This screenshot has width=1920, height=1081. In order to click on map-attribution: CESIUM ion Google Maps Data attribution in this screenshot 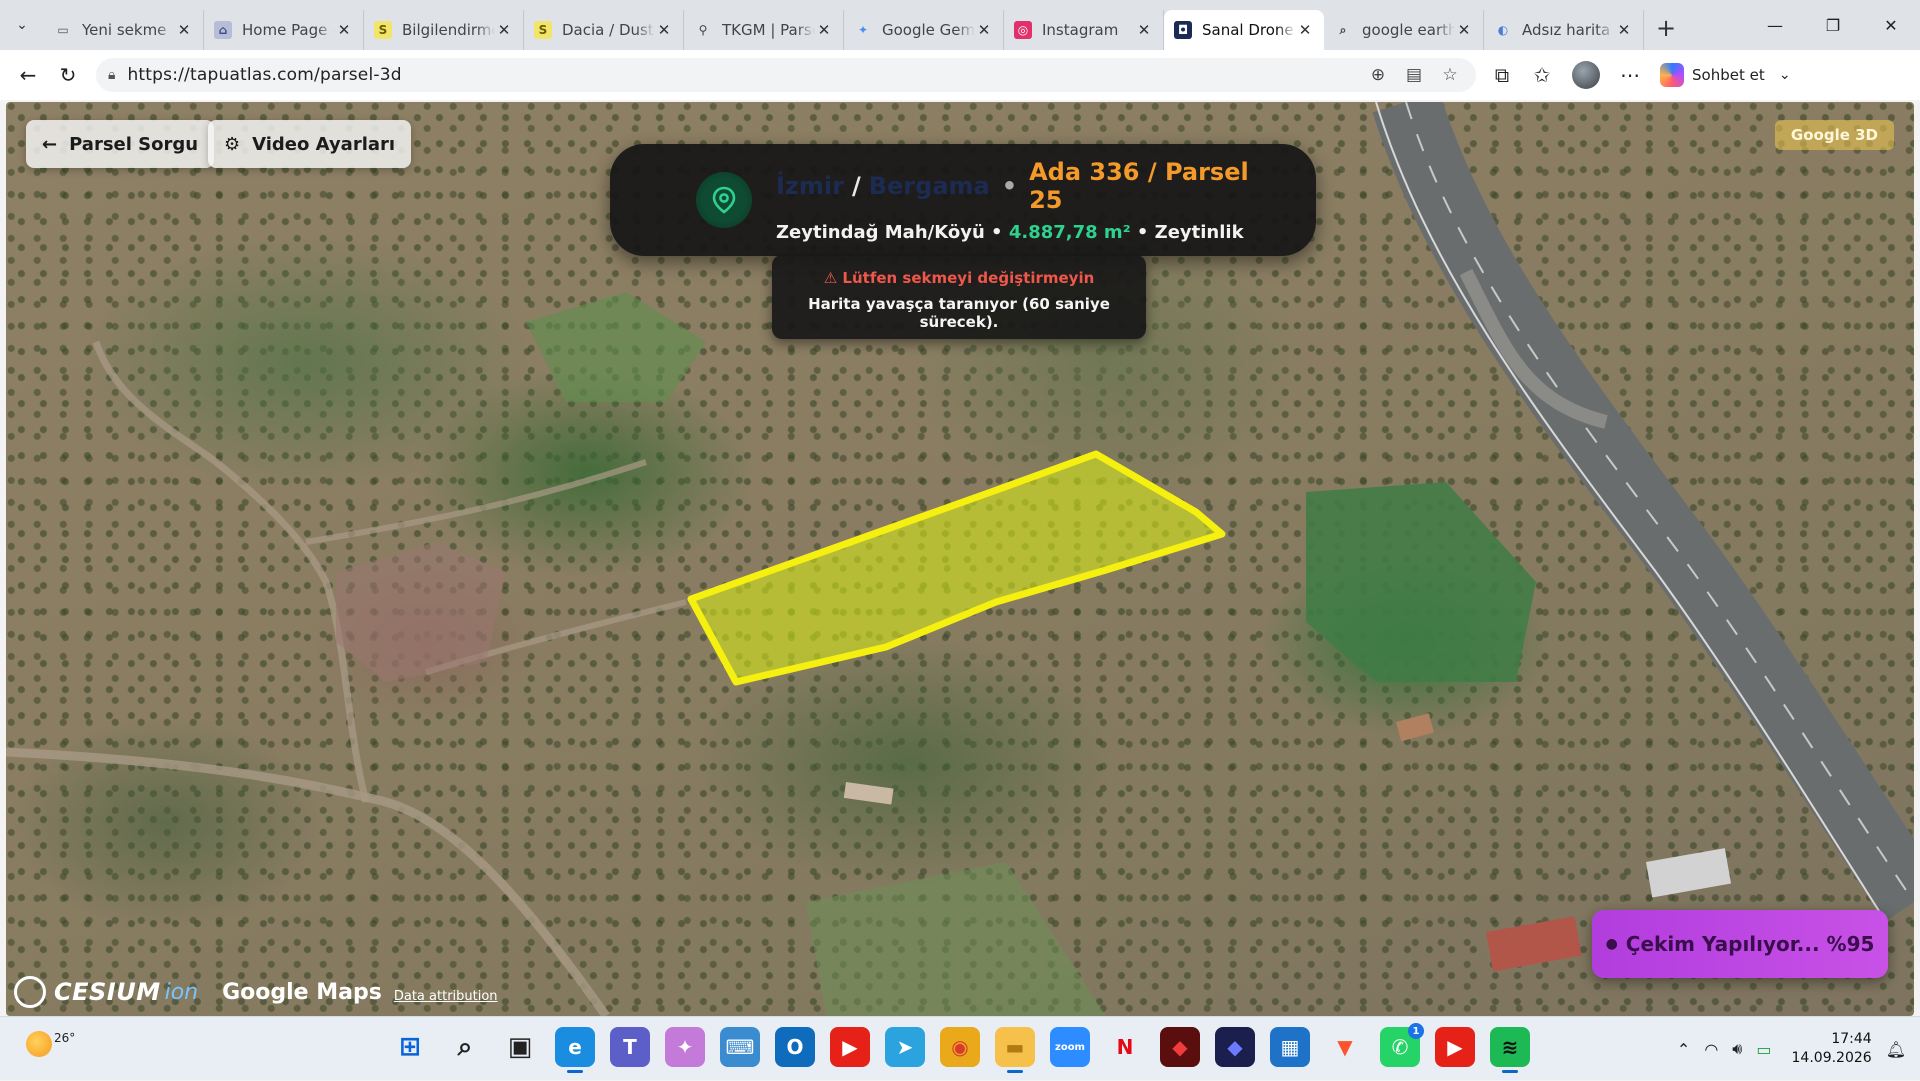, I will do `click(256, 992)`.